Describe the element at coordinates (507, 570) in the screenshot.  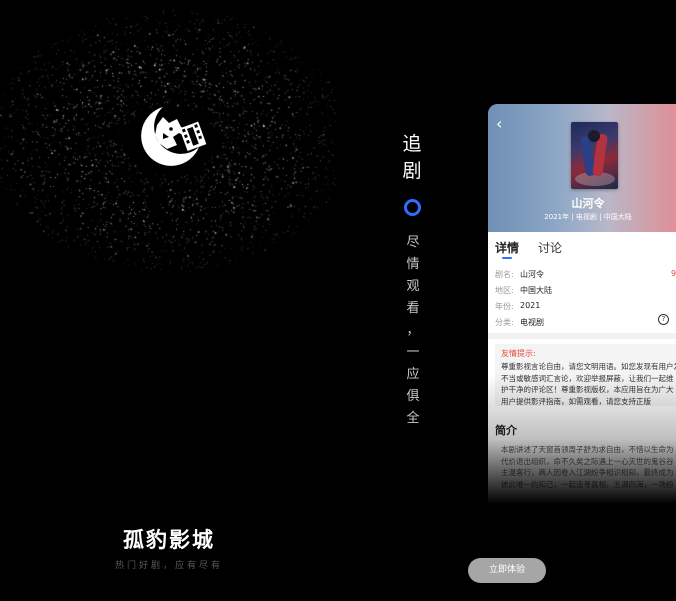
I see `try-now-button: 立即体验` at that location.